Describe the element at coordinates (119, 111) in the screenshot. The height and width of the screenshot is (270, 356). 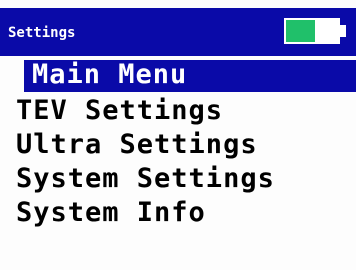
I see `menu-item-tev-settings: TEV Settings` at that location.